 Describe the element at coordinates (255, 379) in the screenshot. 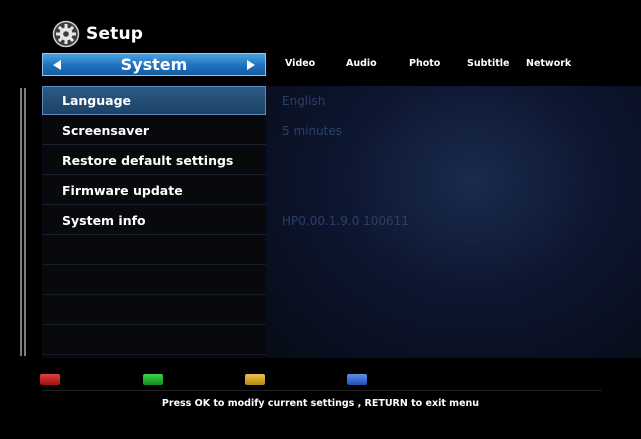

I see `yellow-button` at that location.